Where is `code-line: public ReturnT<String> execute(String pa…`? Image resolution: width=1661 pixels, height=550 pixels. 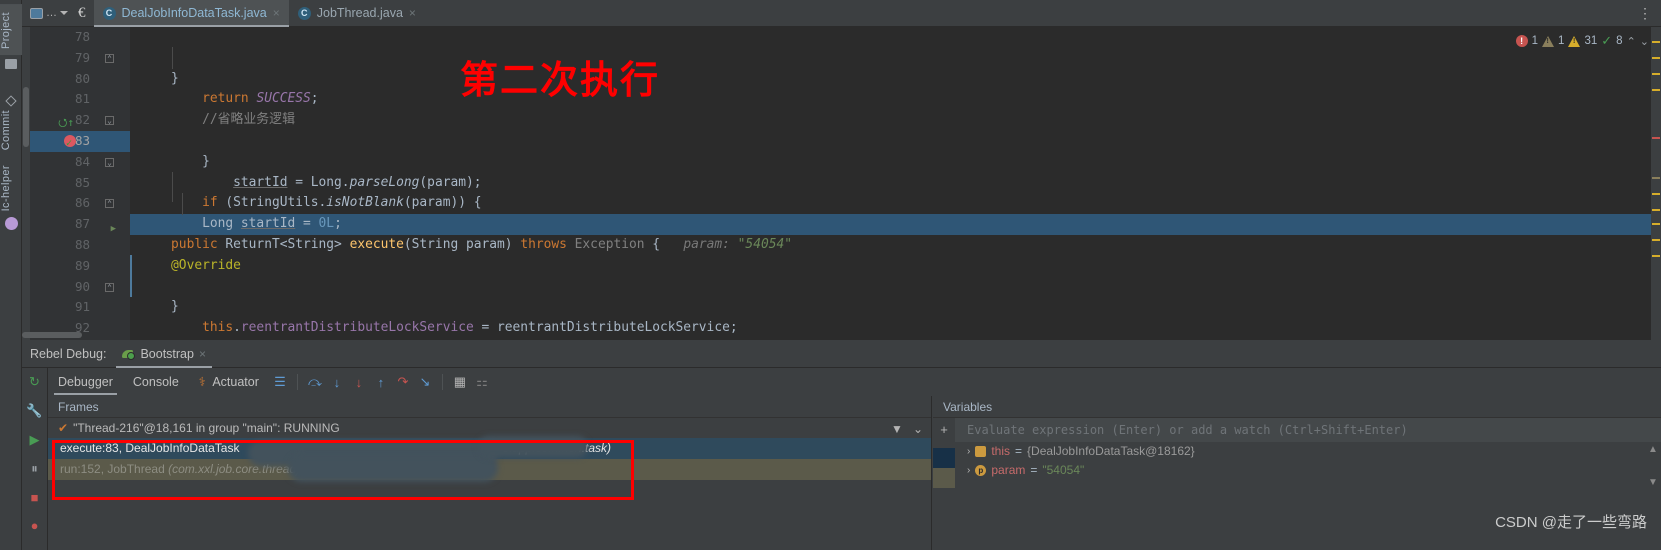
code-line: public ReturnT<String> execute(String pa… is located at coordinates (890, 245).